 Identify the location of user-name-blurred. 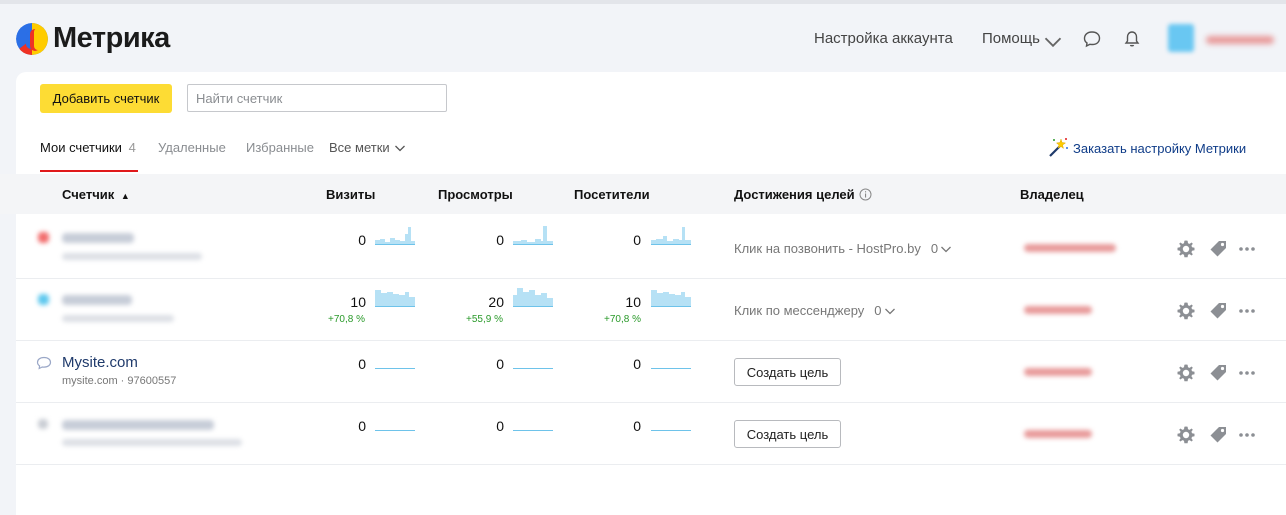
(1240, 40).